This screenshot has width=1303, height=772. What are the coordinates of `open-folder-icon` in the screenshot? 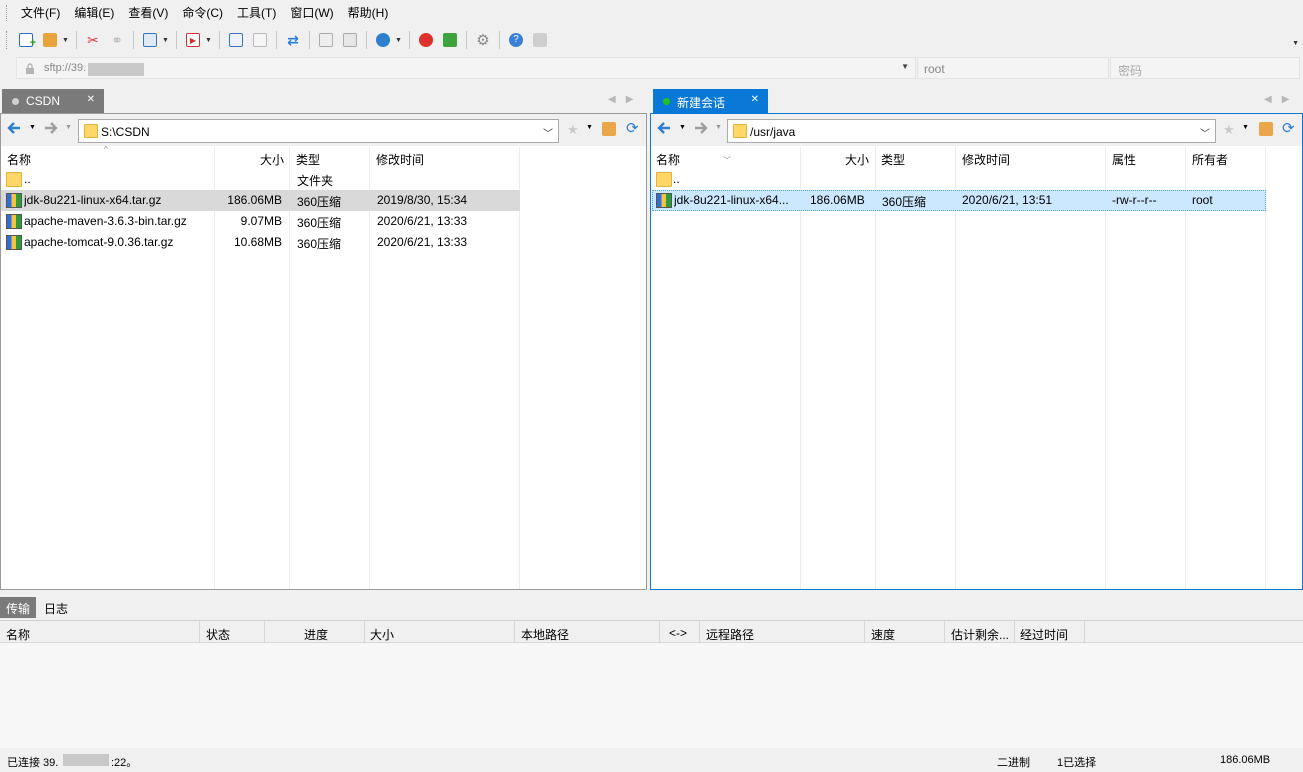 It's located at (50, 40).